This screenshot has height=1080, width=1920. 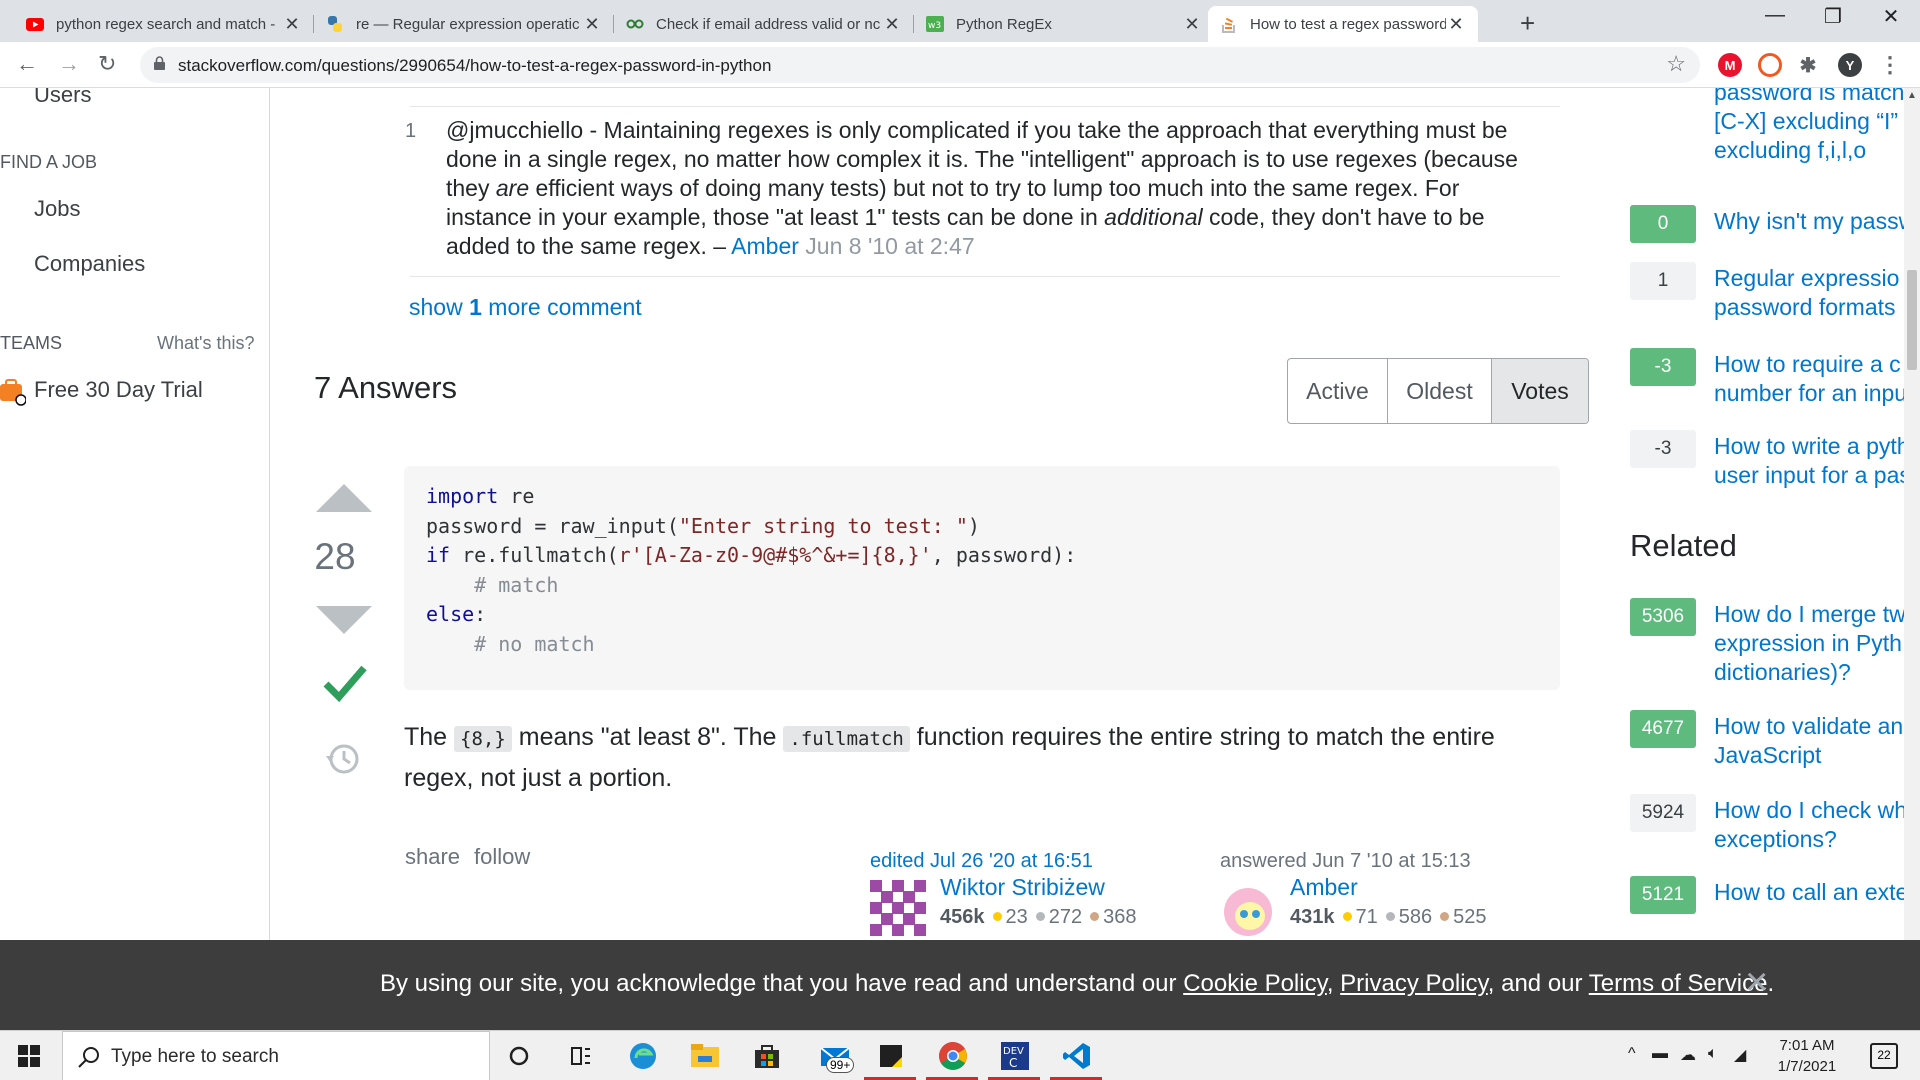 What do you see at coordinates (464, 24) in the screenshot?
I see `tab-python-docs: re — Regular expression operatic ✕` at bounding box center [464, 24].